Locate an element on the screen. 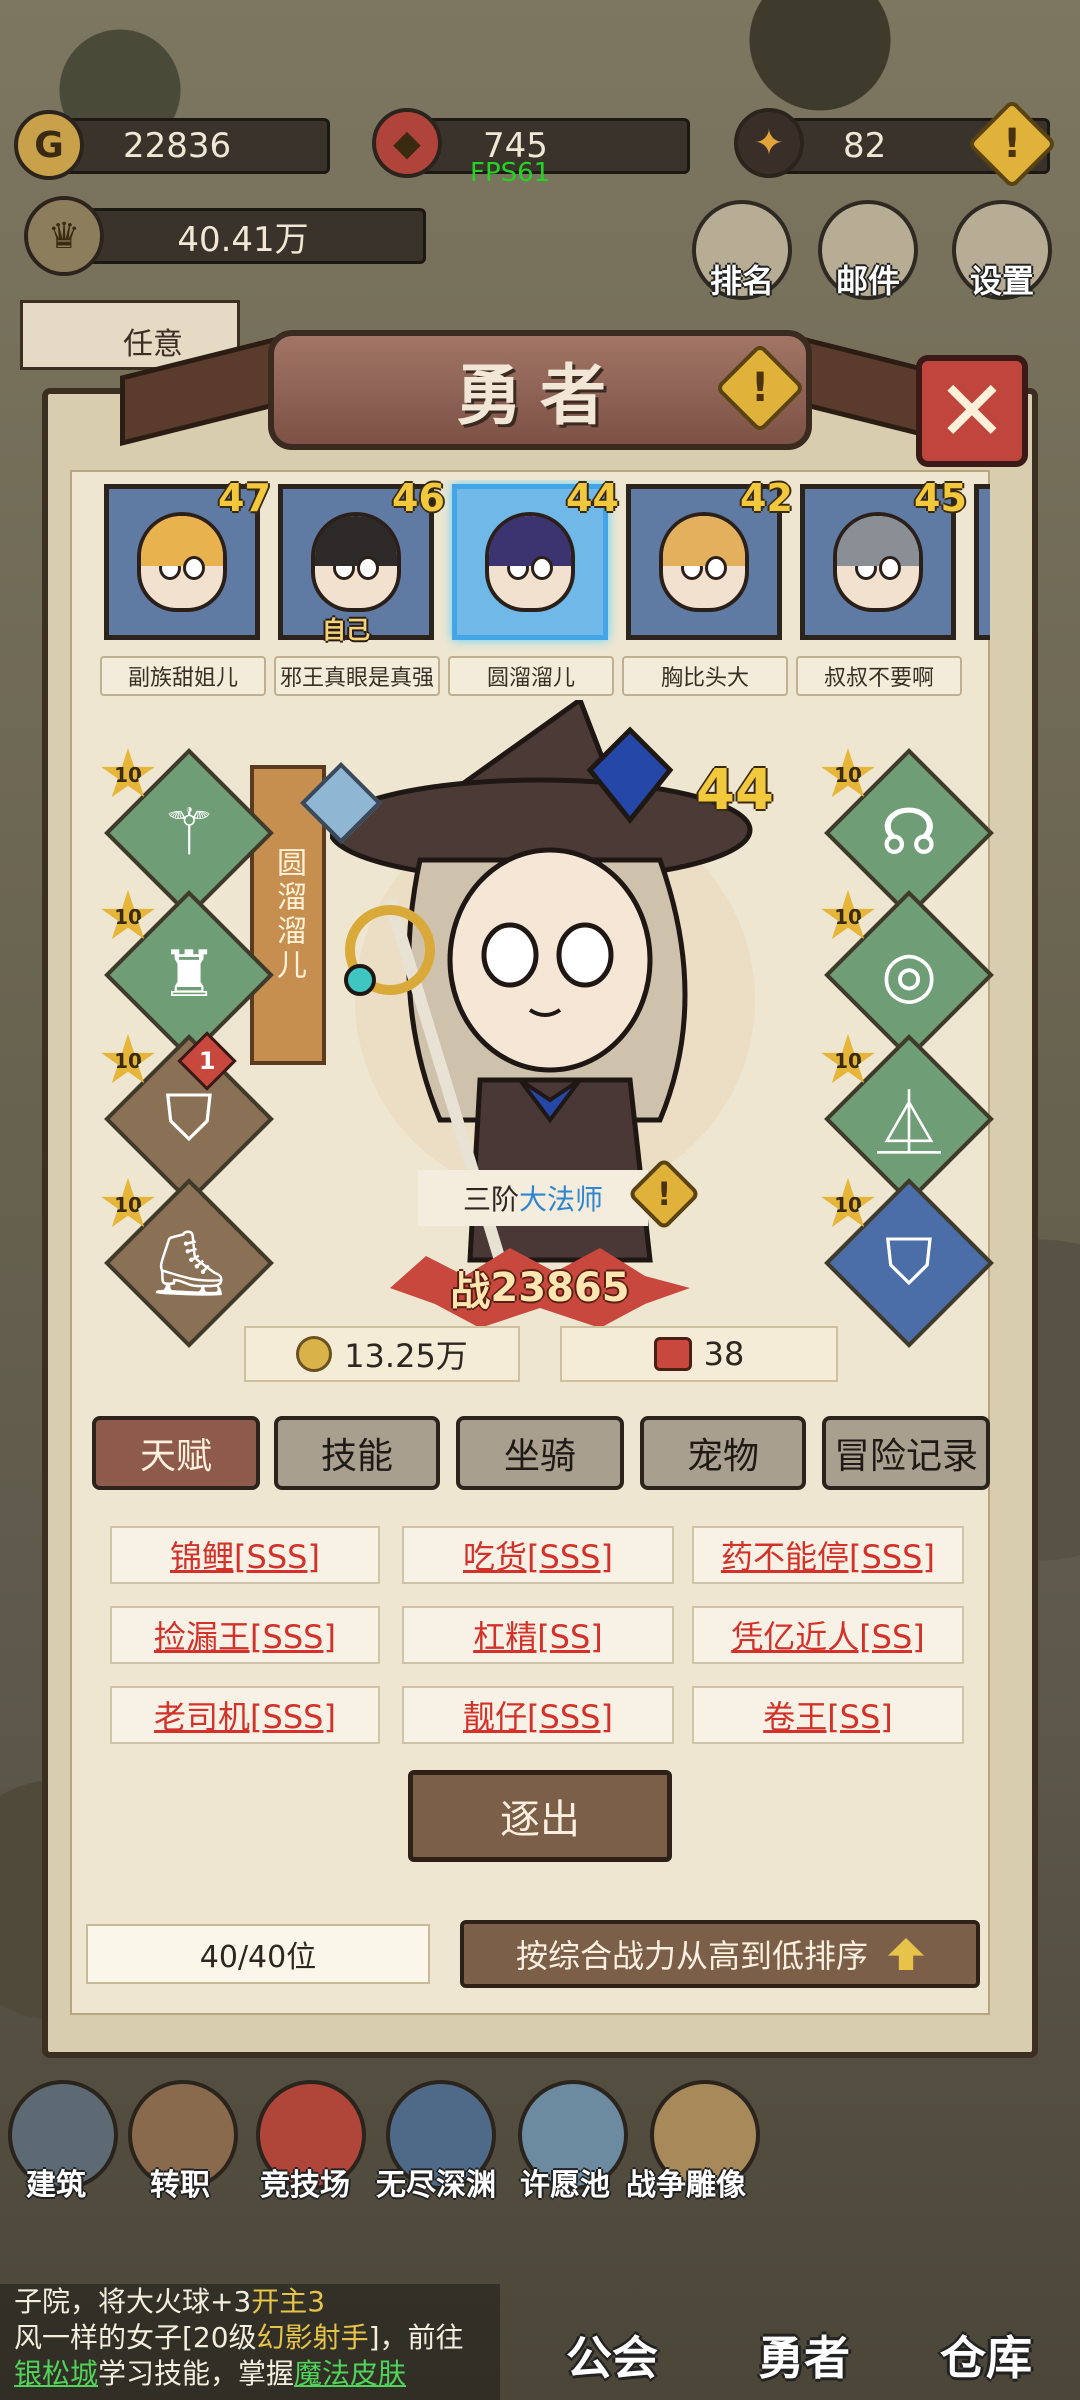  hero-level-large: 44 is located at coordinates (735, 790).